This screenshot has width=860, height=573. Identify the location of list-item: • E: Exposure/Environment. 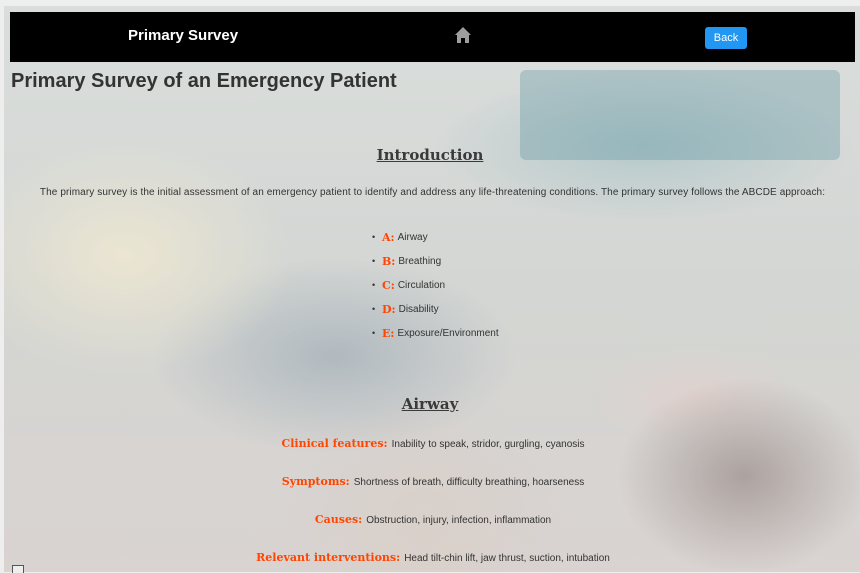
(435, 333).